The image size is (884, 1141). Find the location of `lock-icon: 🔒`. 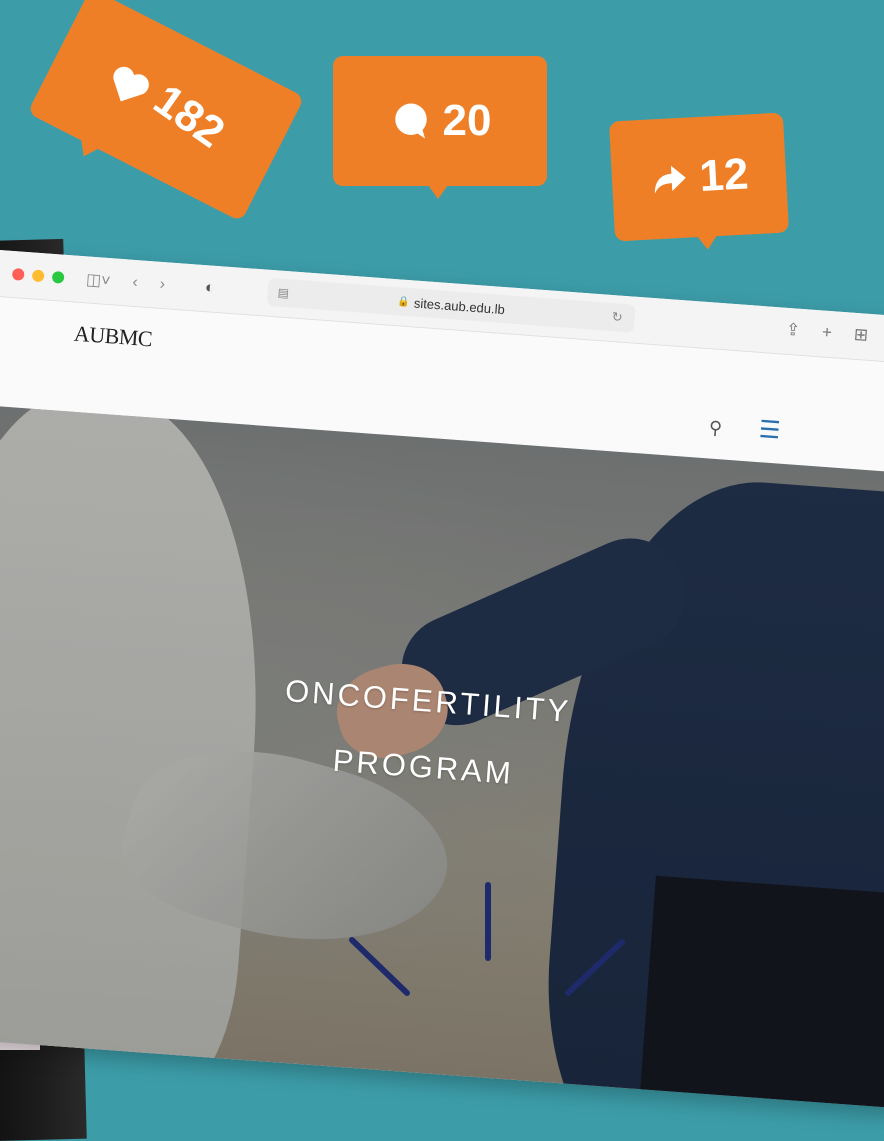

lock-icon: 🔒 is located at coordinates (404, 301).